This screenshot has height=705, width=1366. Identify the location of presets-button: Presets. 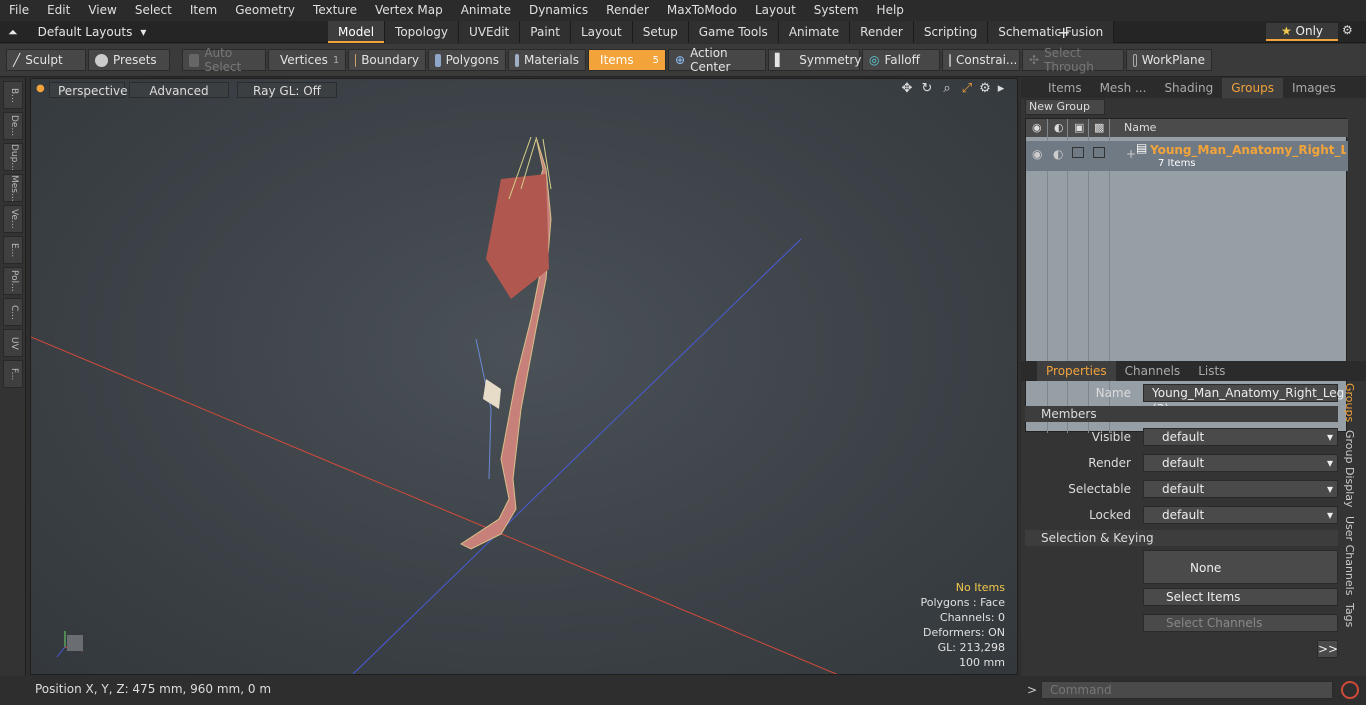
(129, 60).